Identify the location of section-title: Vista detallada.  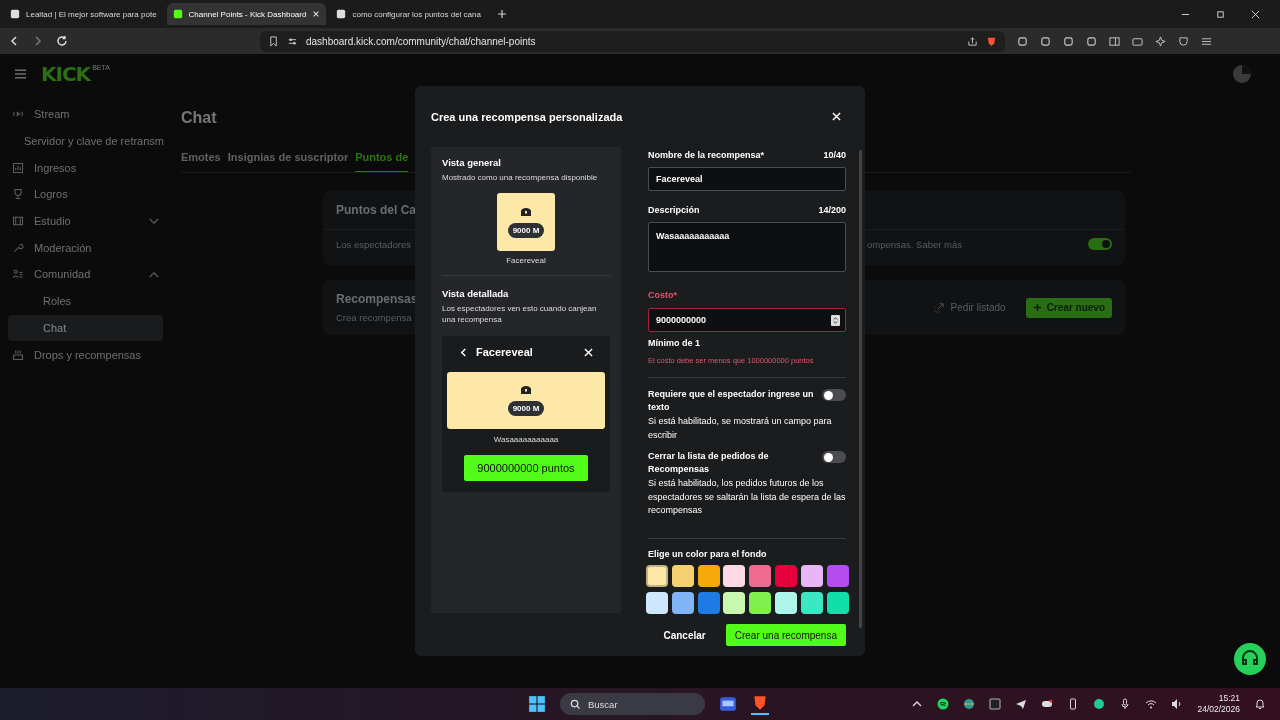
(476, 293).